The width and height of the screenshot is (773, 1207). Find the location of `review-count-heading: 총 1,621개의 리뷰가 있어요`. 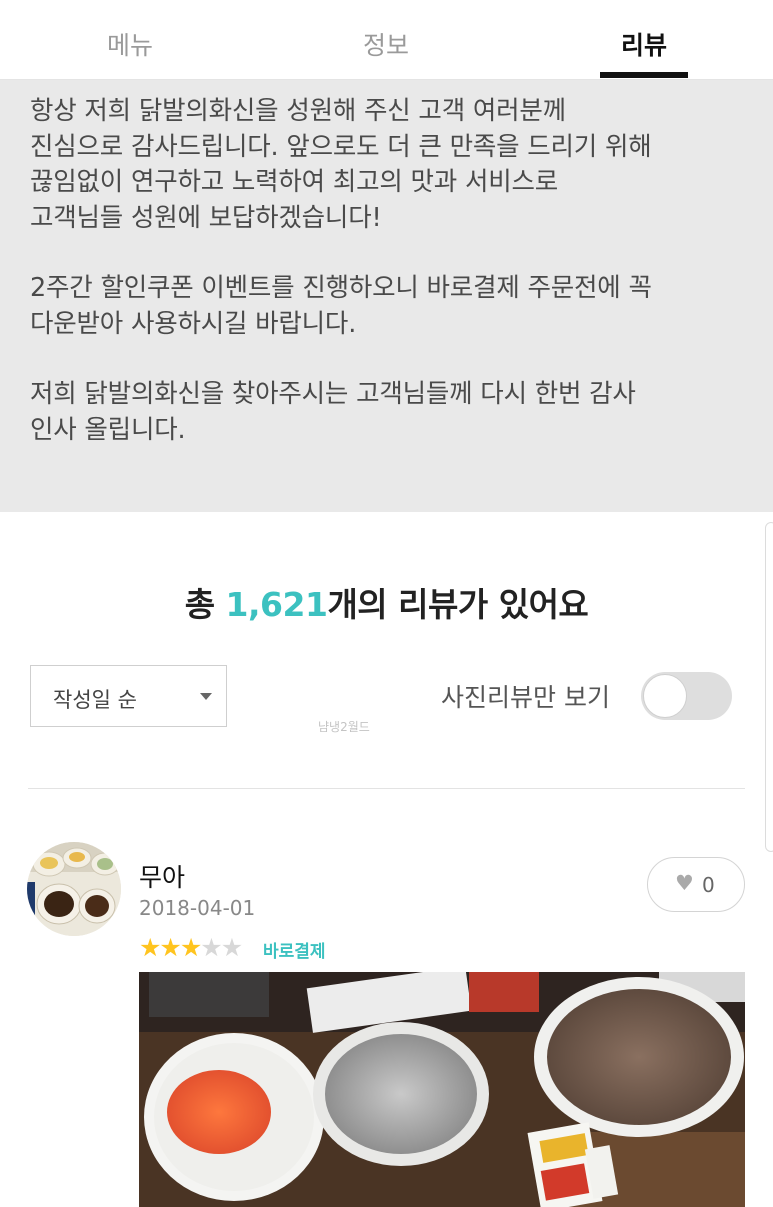

review-count-heading: 총 1,621개의 리뷰가 있어요 is located at coordinates (386, 602).